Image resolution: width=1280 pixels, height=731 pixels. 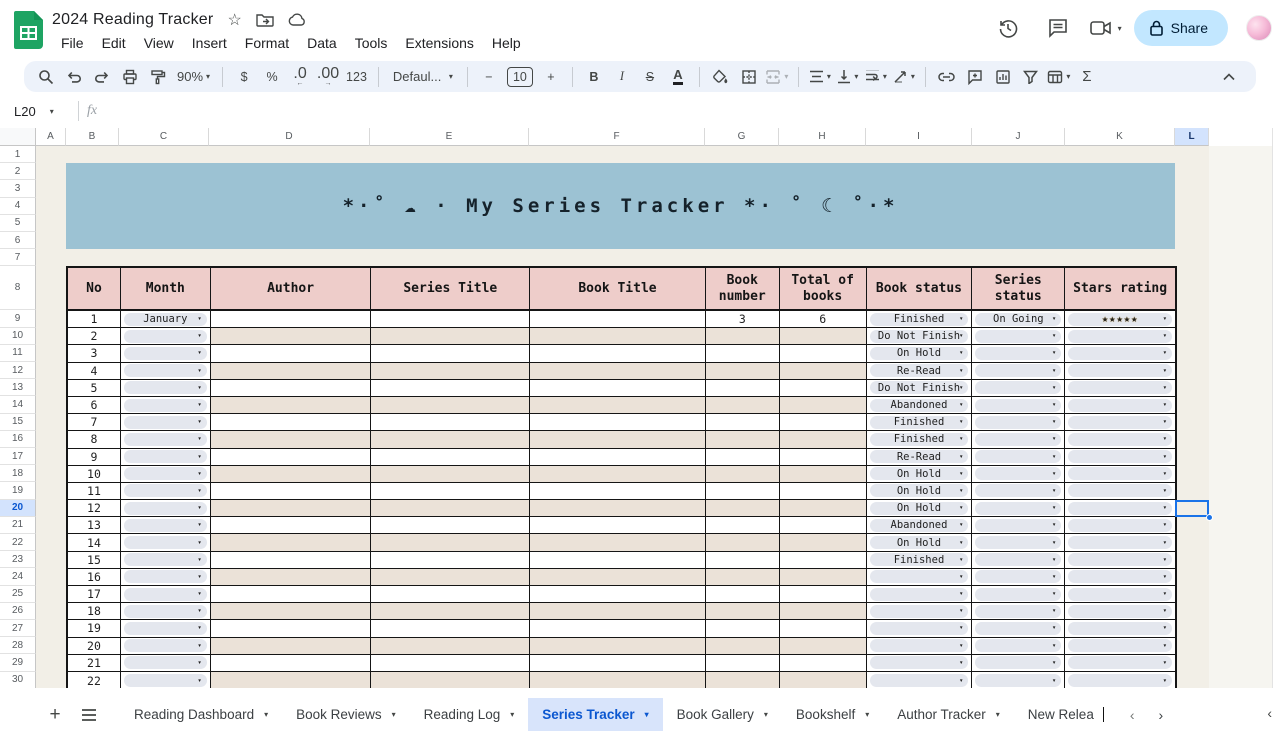 What do you see at coordinates (920, 473) in the screenshot?
I see `book-status-cell: On Hold ▾` at bounding box center [920, 473].